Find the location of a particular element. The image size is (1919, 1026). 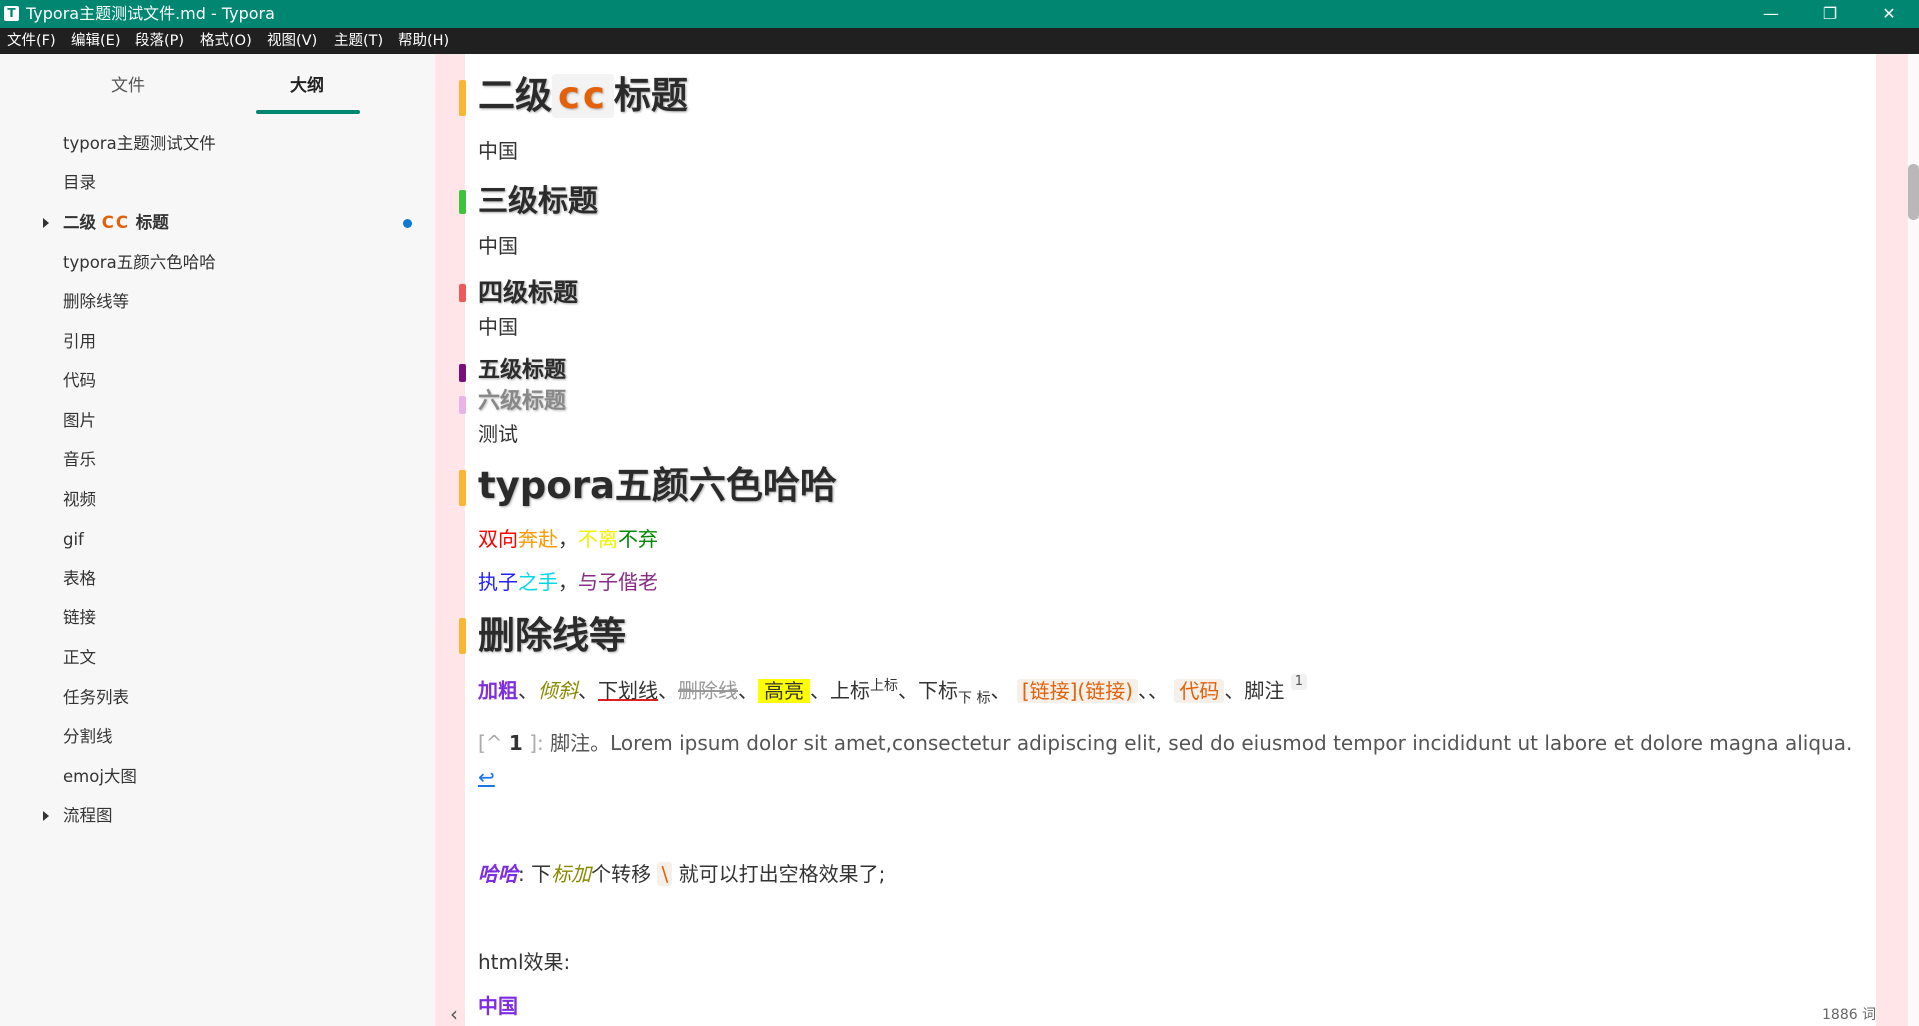

underline-text: 下划线 is located at coordinates (628, 690).